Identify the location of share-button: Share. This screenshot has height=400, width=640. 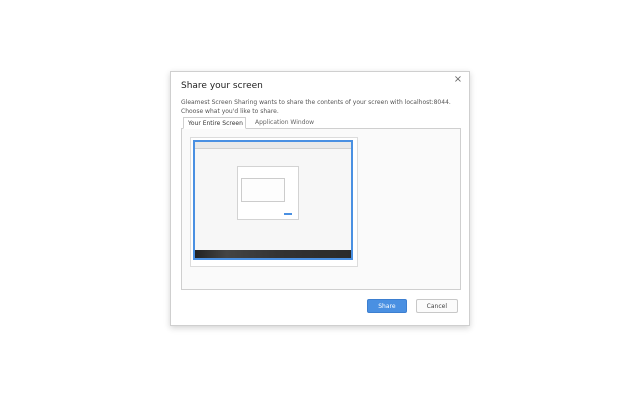
(387, 306).